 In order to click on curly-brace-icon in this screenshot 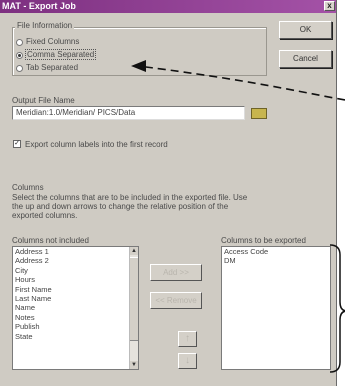, I will do `click(337, 308)`.